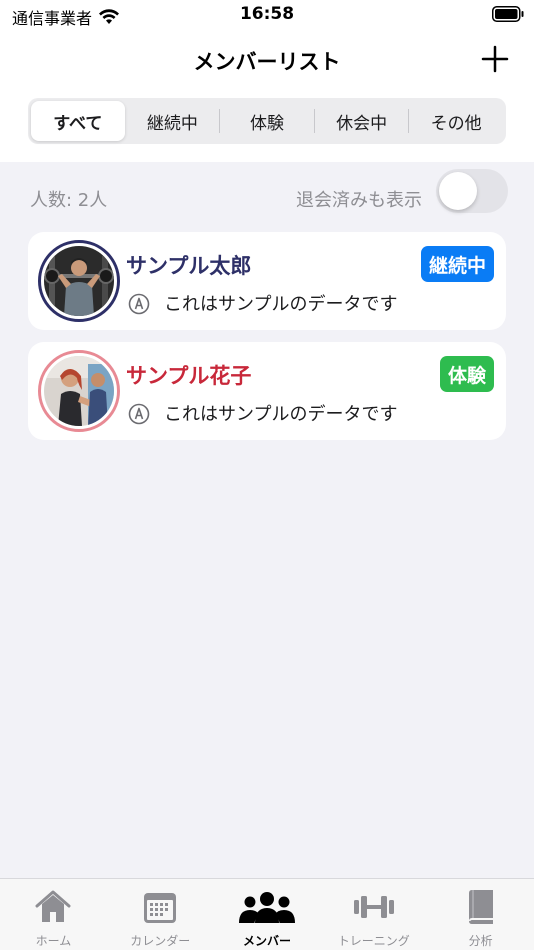 Image resolution: width=534 pixels, height=950 pixels. I want to click on segment-label: 体験, so click(266, 123).